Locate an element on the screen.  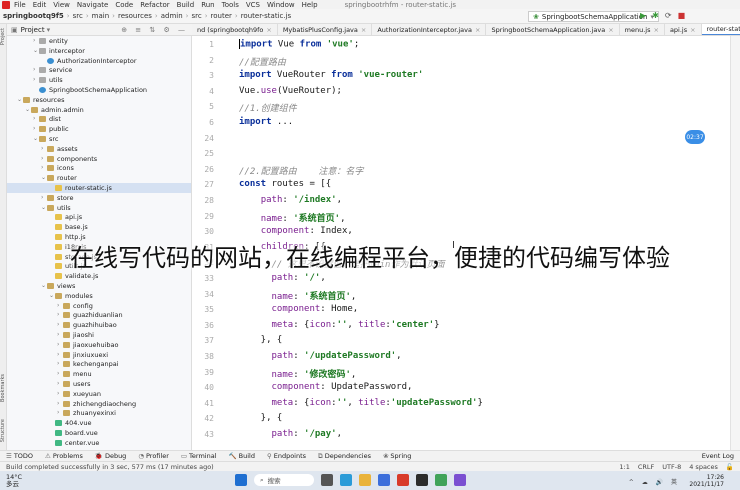
project-tool-tab: Project is located at coordinates (3, 36).